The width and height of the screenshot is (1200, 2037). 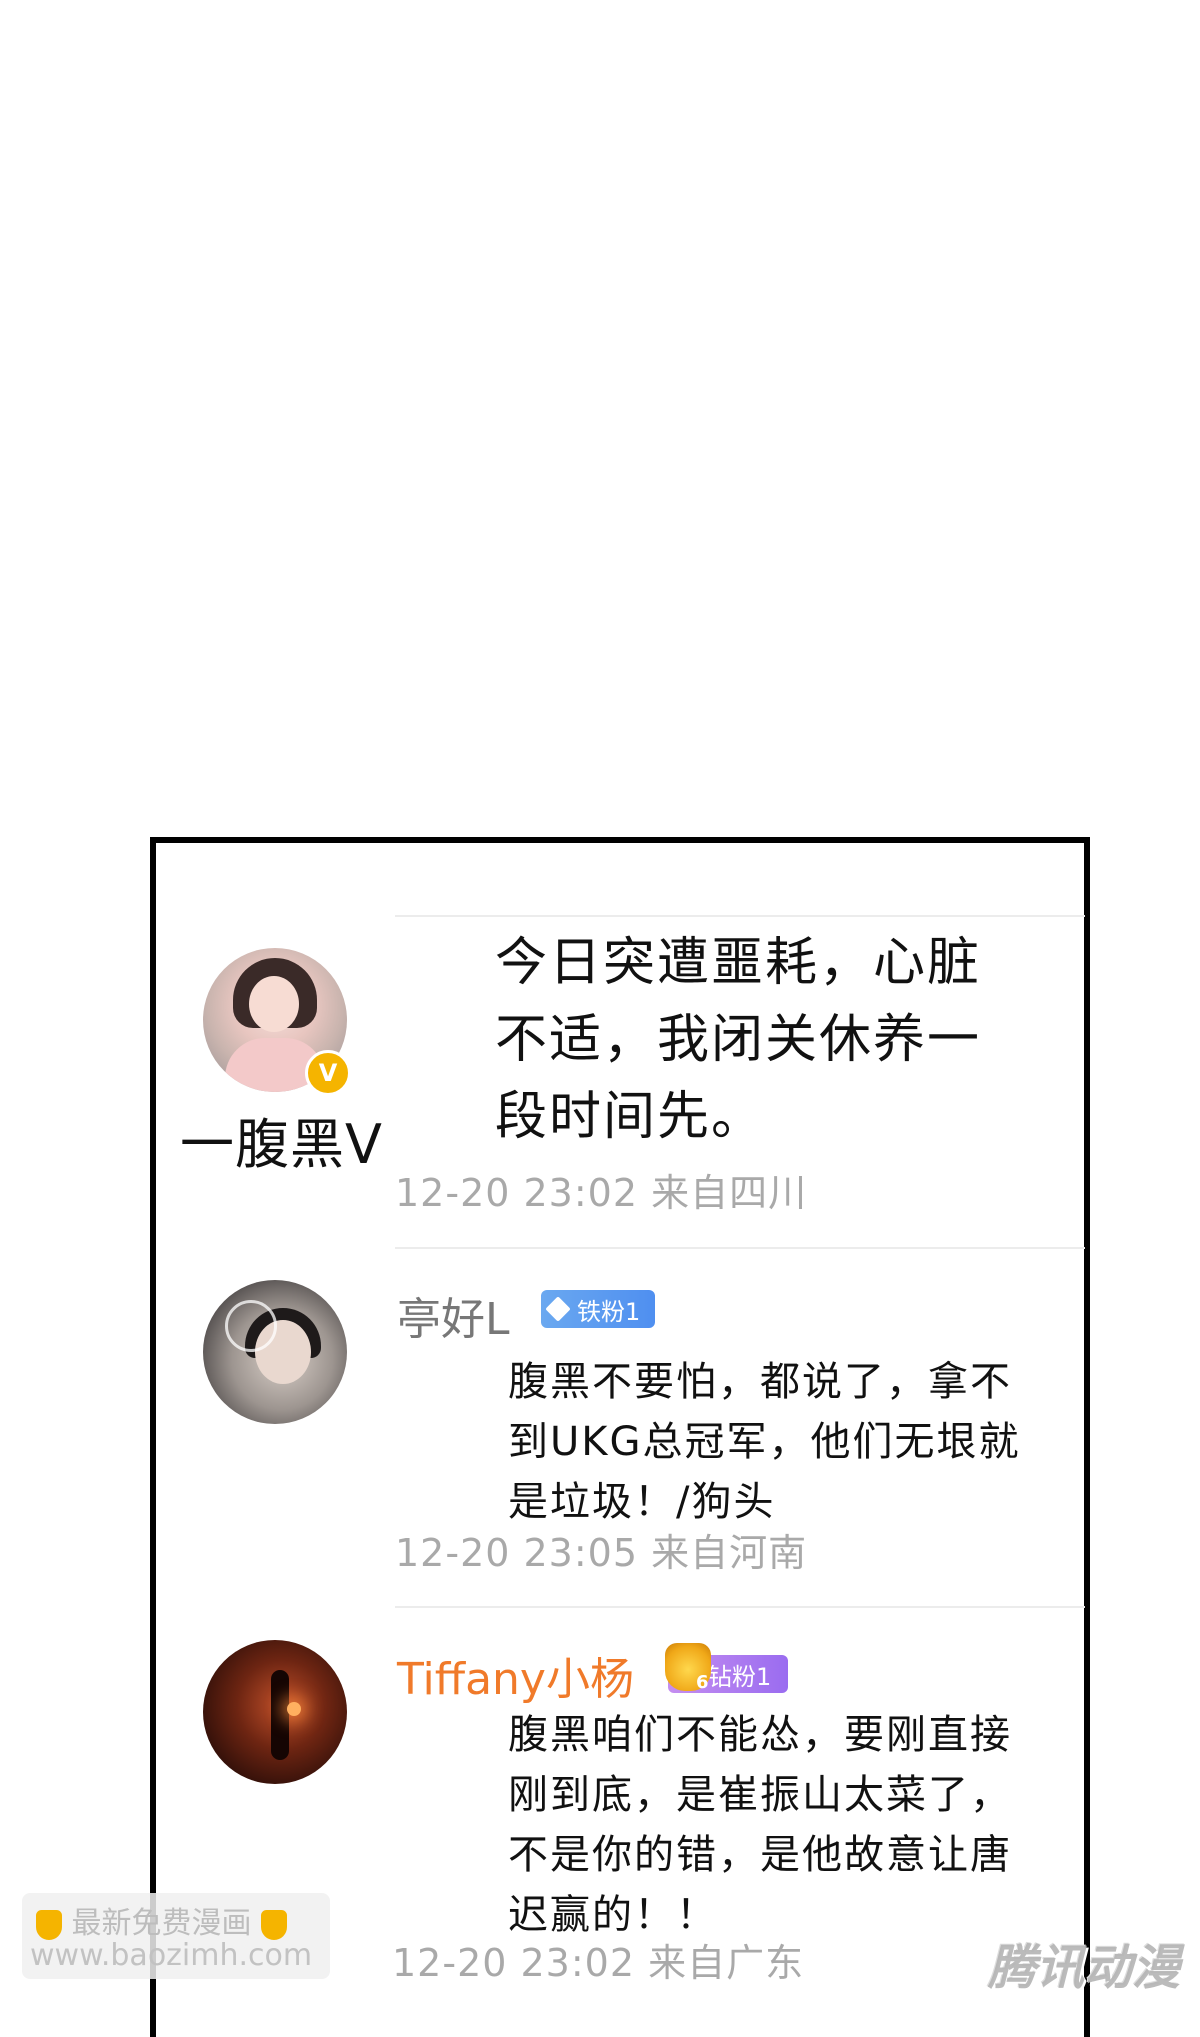 What do you see at coordinates (609, 1311) in the screenshot?
I see `fan-badge-label: 铁粉1` at bounding box center [609, 1311].